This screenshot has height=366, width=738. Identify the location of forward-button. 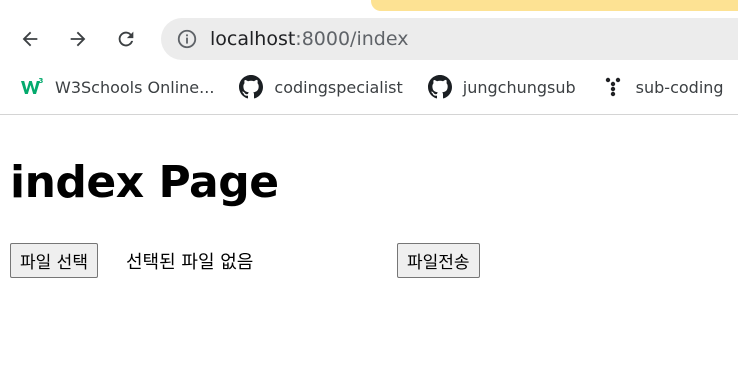
(78, 39).